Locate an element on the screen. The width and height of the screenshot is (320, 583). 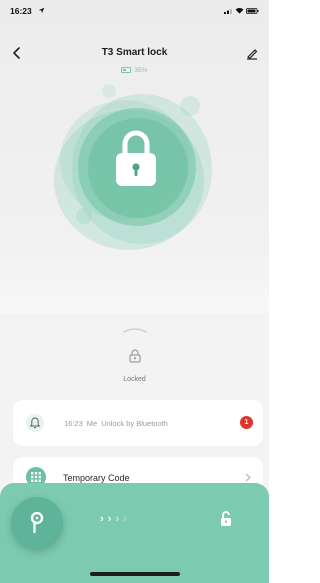
log-entry-text: 16:23 Me Unlock by Bluetooth is located at coordinates (118, 423).